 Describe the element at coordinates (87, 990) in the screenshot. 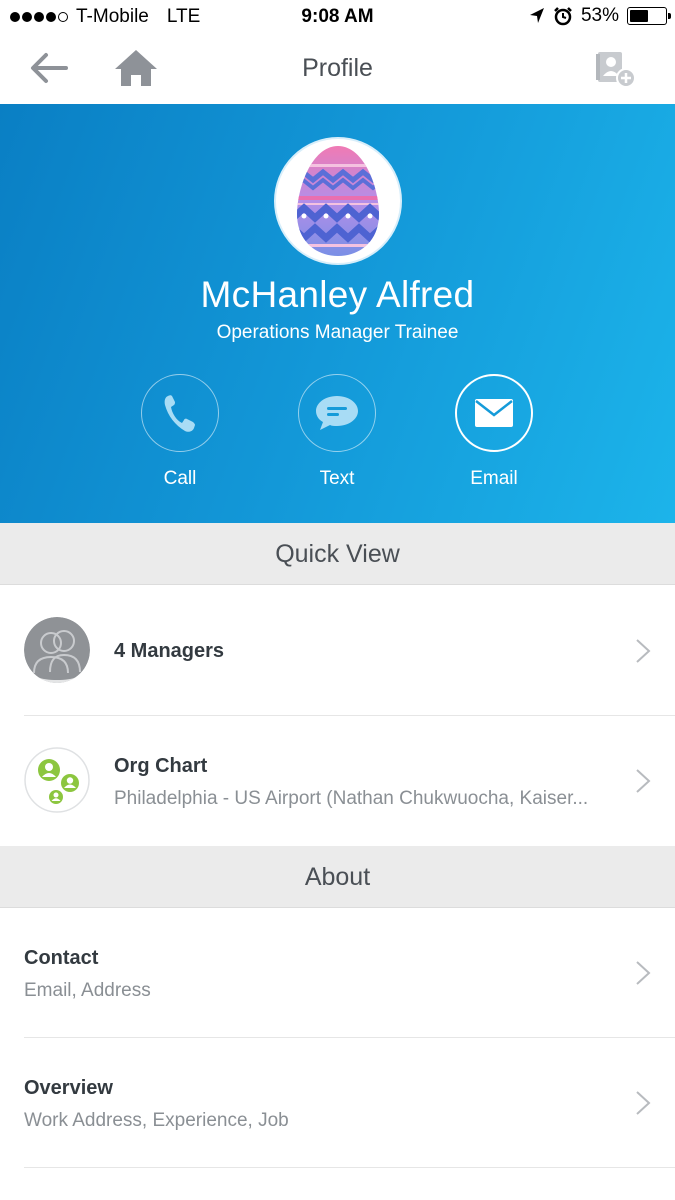

I see `contact-subtitle: Email, Address` at that location.